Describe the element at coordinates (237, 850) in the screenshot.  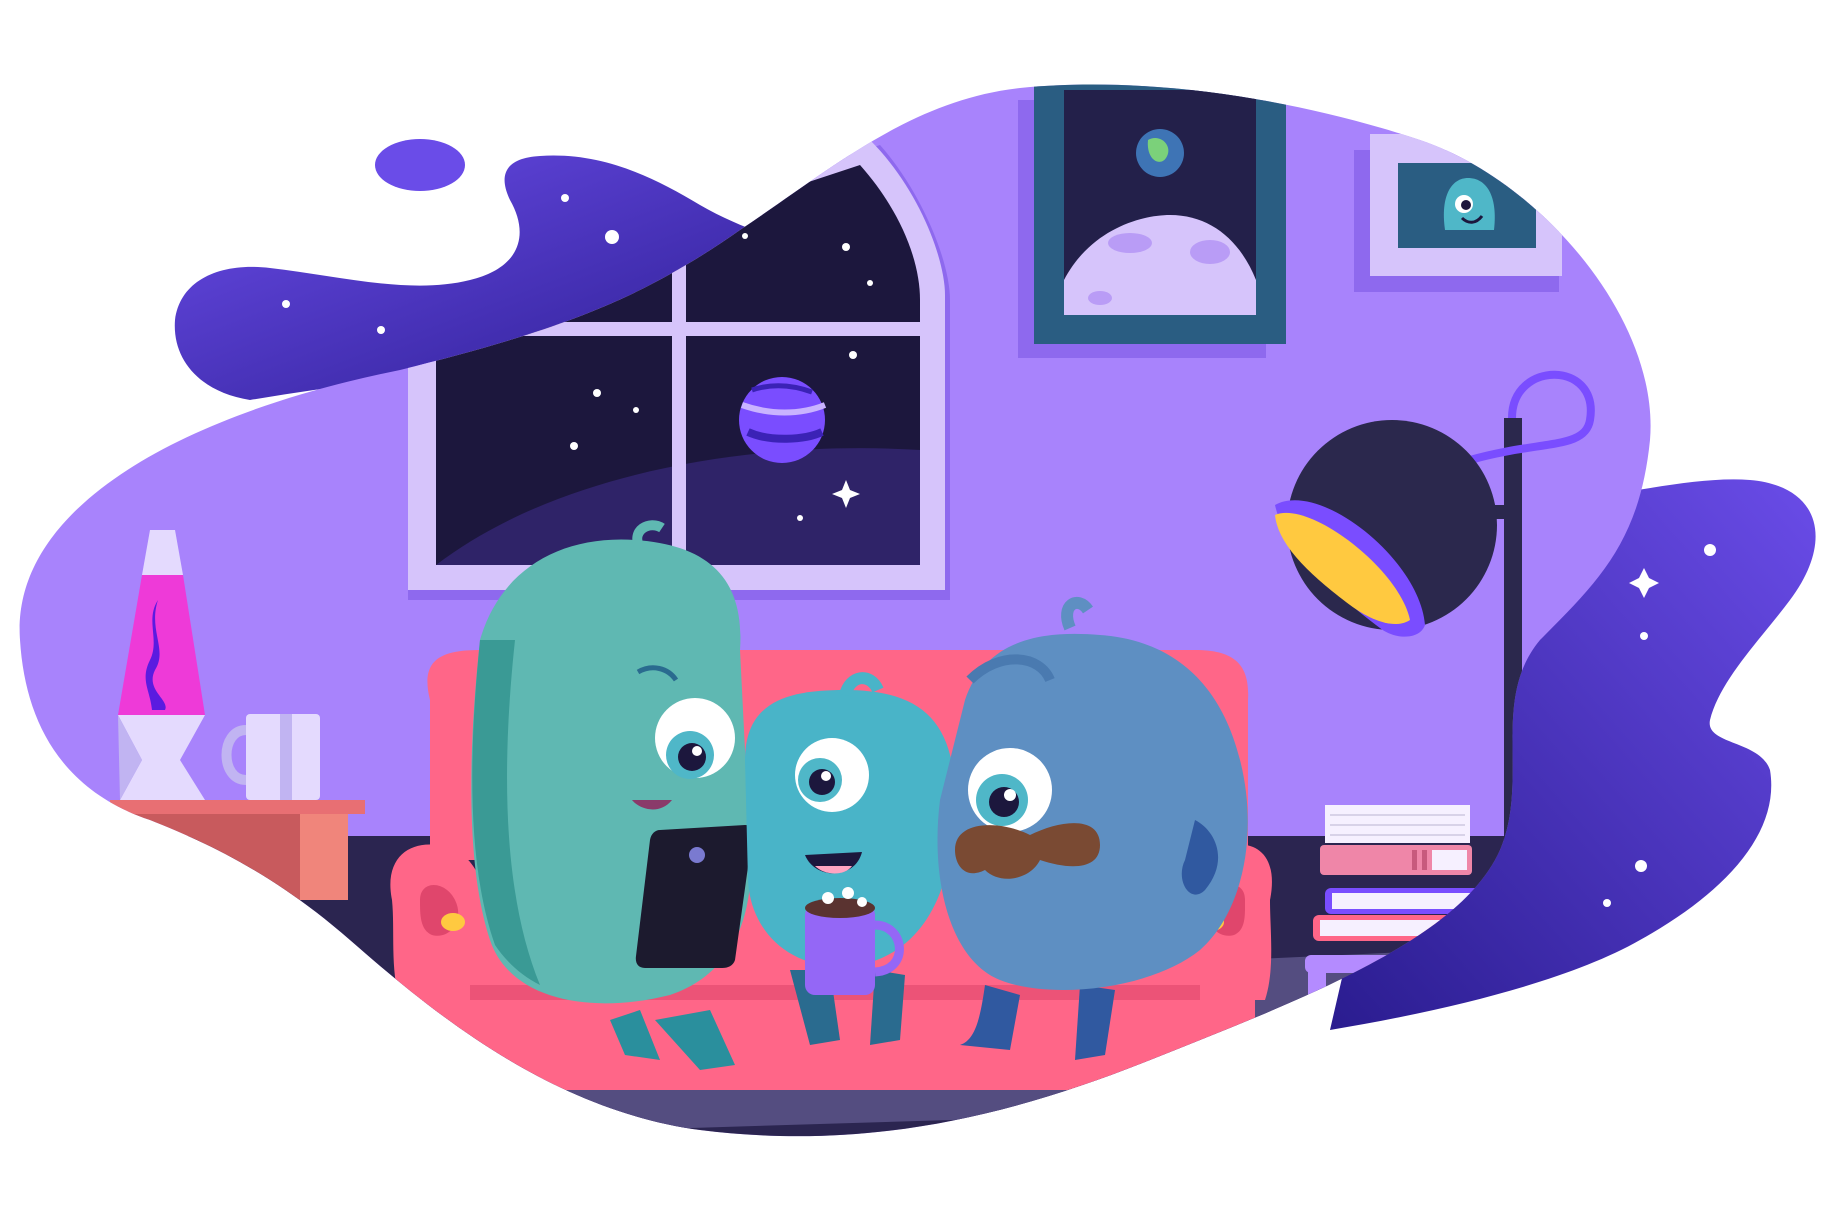
I see `side-table` at that location.